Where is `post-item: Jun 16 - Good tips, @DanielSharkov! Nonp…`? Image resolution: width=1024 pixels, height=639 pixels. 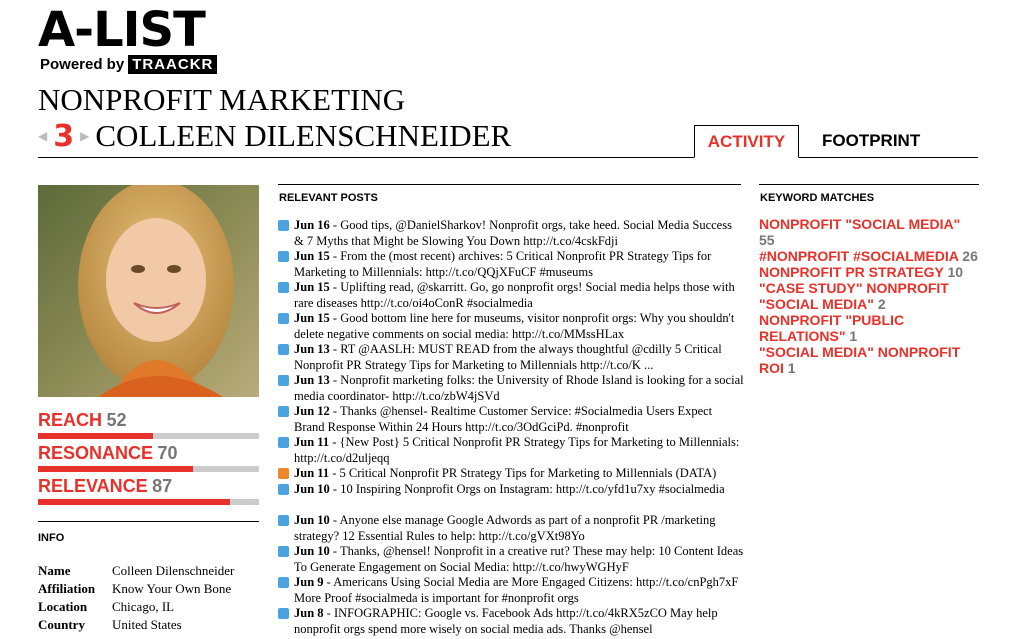 post-item: Jun 16 - Good tips, @DanielSharkov! Nonp… is located at coordinates (511, 233).